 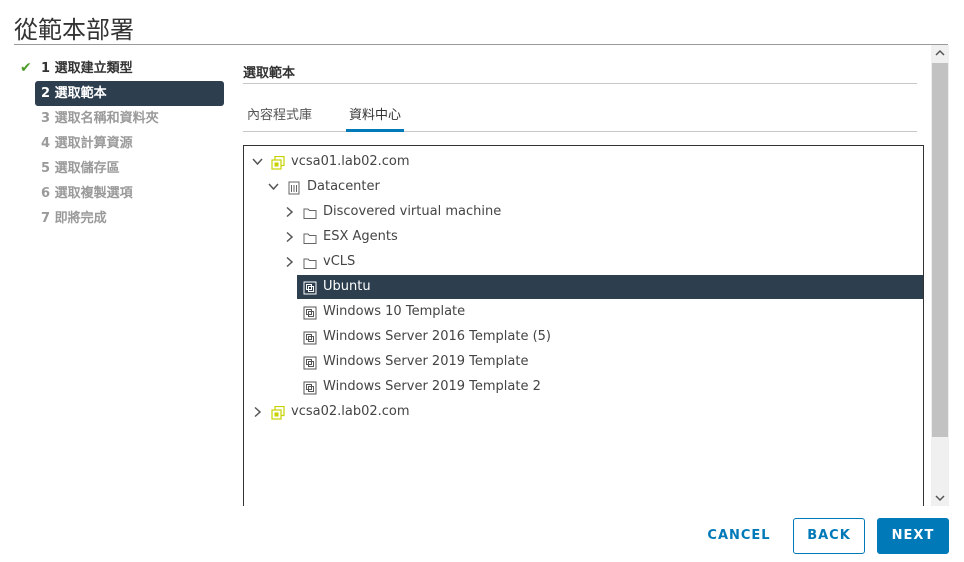 What do you see at coordinates (580, 83) in the screenshot?
I see `section-divider` at bounding box center [580, 83].